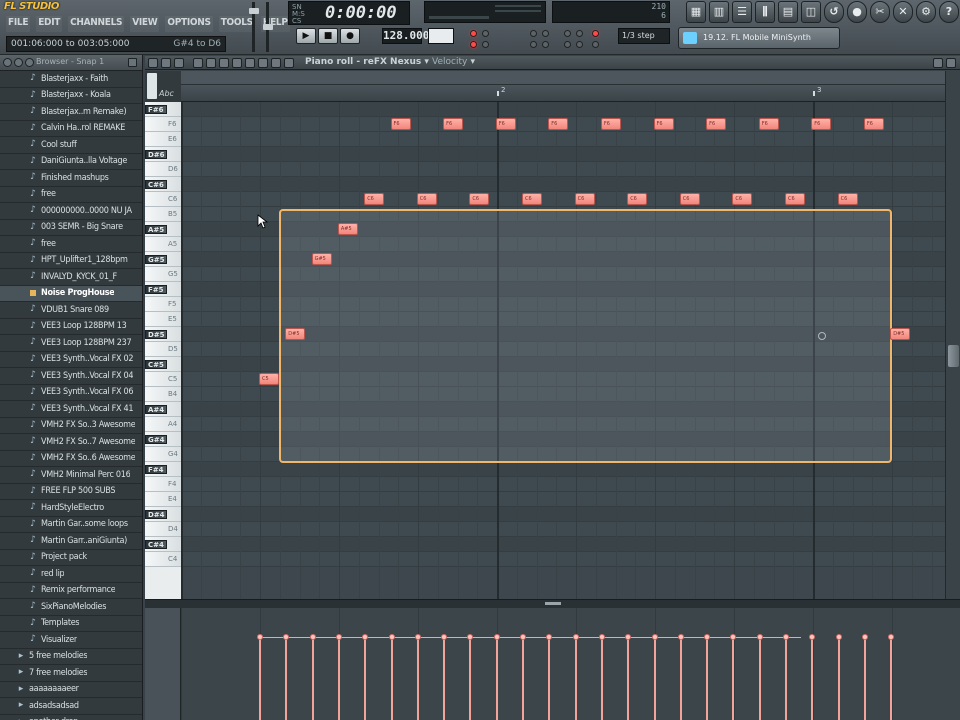  Describe the element at coordinates (938, 63) in the screenshot. I see `detach-icon` at that location.